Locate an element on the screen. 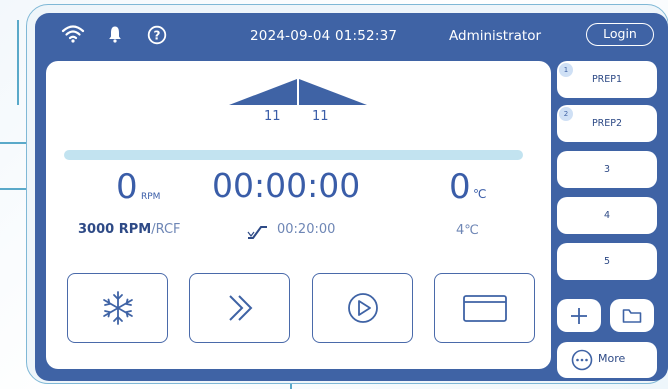 The height and width of the screenshot is (389, 668). more-label: More is located at coordinates (612, 358).